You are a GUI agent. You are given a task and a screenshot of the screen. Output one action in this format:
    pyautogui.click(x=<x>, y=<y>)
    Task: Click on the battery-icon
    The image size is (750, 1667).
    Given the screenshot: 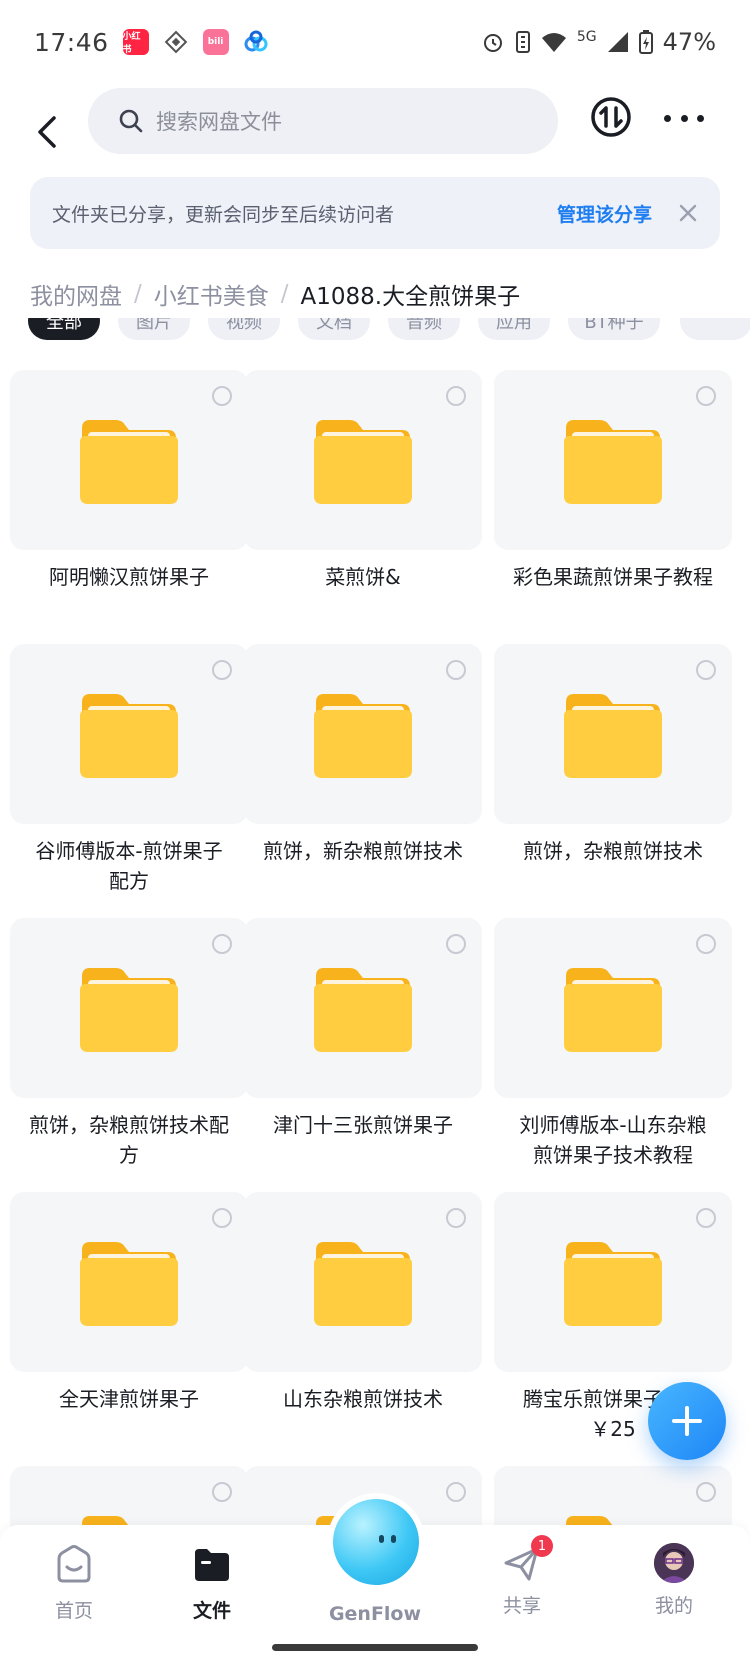 What is the action you would take?
    pyautogui.click(x=645, y=42)
    